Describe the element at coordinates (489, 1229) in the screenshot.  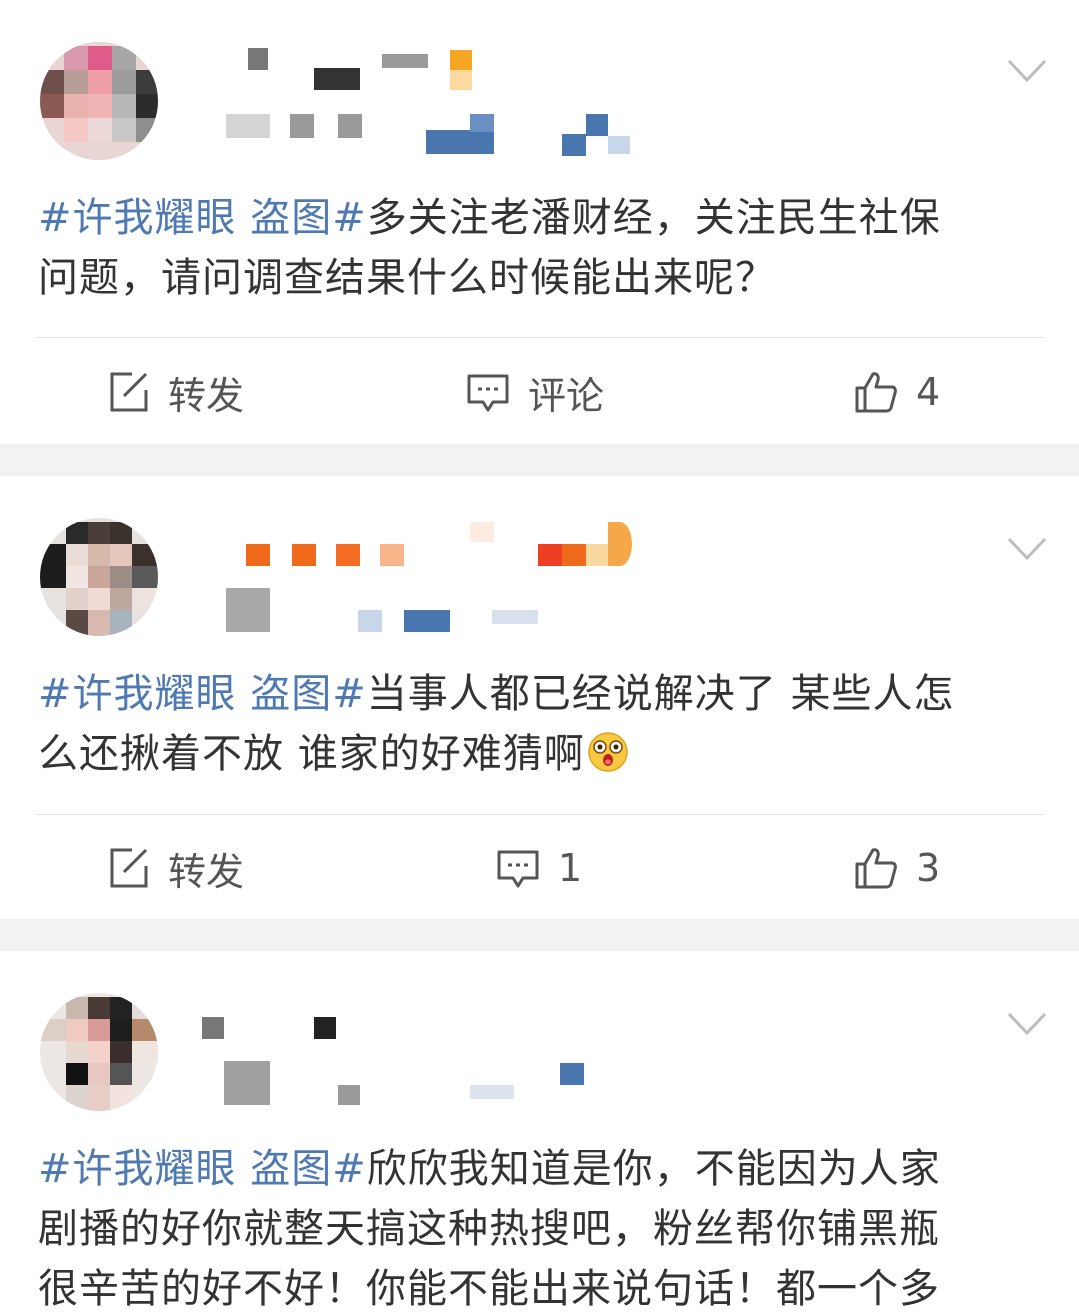
I see `post-text-line: 剧播的好你就整天搞这种热搜吧，粉丝帮你铺黑瓶` at that location.